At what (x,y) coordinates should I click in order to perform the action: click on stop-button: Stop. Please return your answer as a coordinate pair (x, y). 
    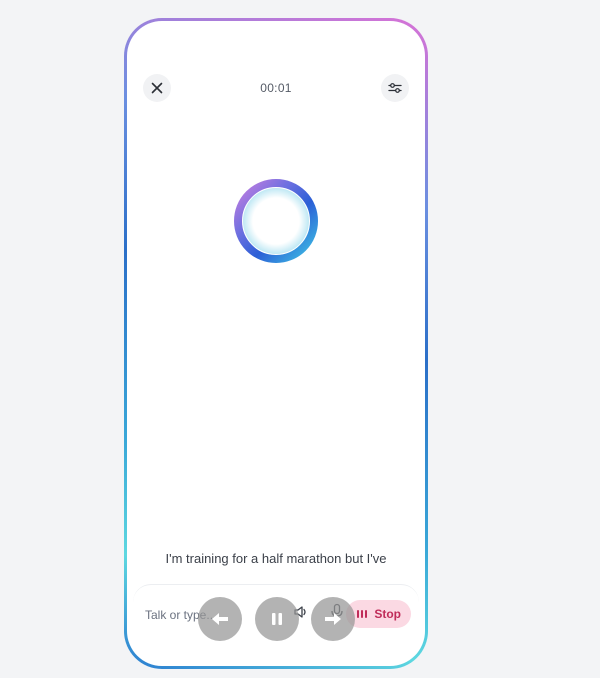
    Looking at the image, I should click on (378, 614).